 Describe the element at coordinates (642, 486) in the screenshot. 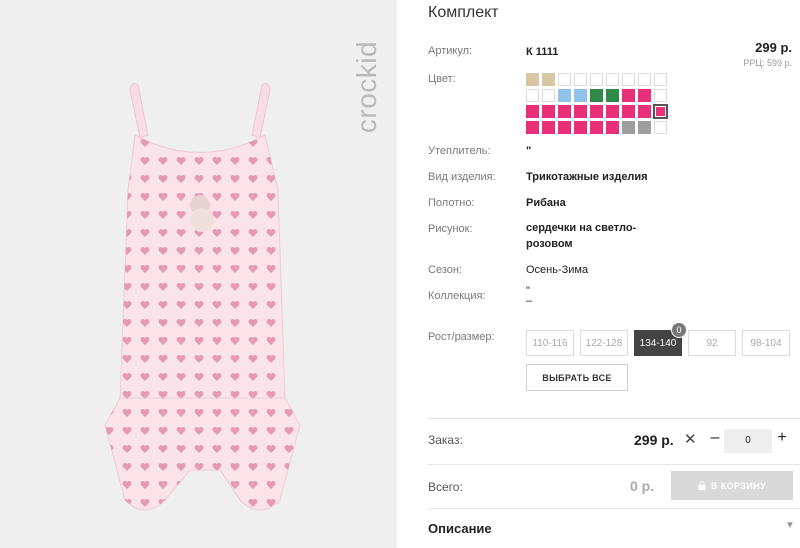

I see `total-price: 0 р.` at that location.